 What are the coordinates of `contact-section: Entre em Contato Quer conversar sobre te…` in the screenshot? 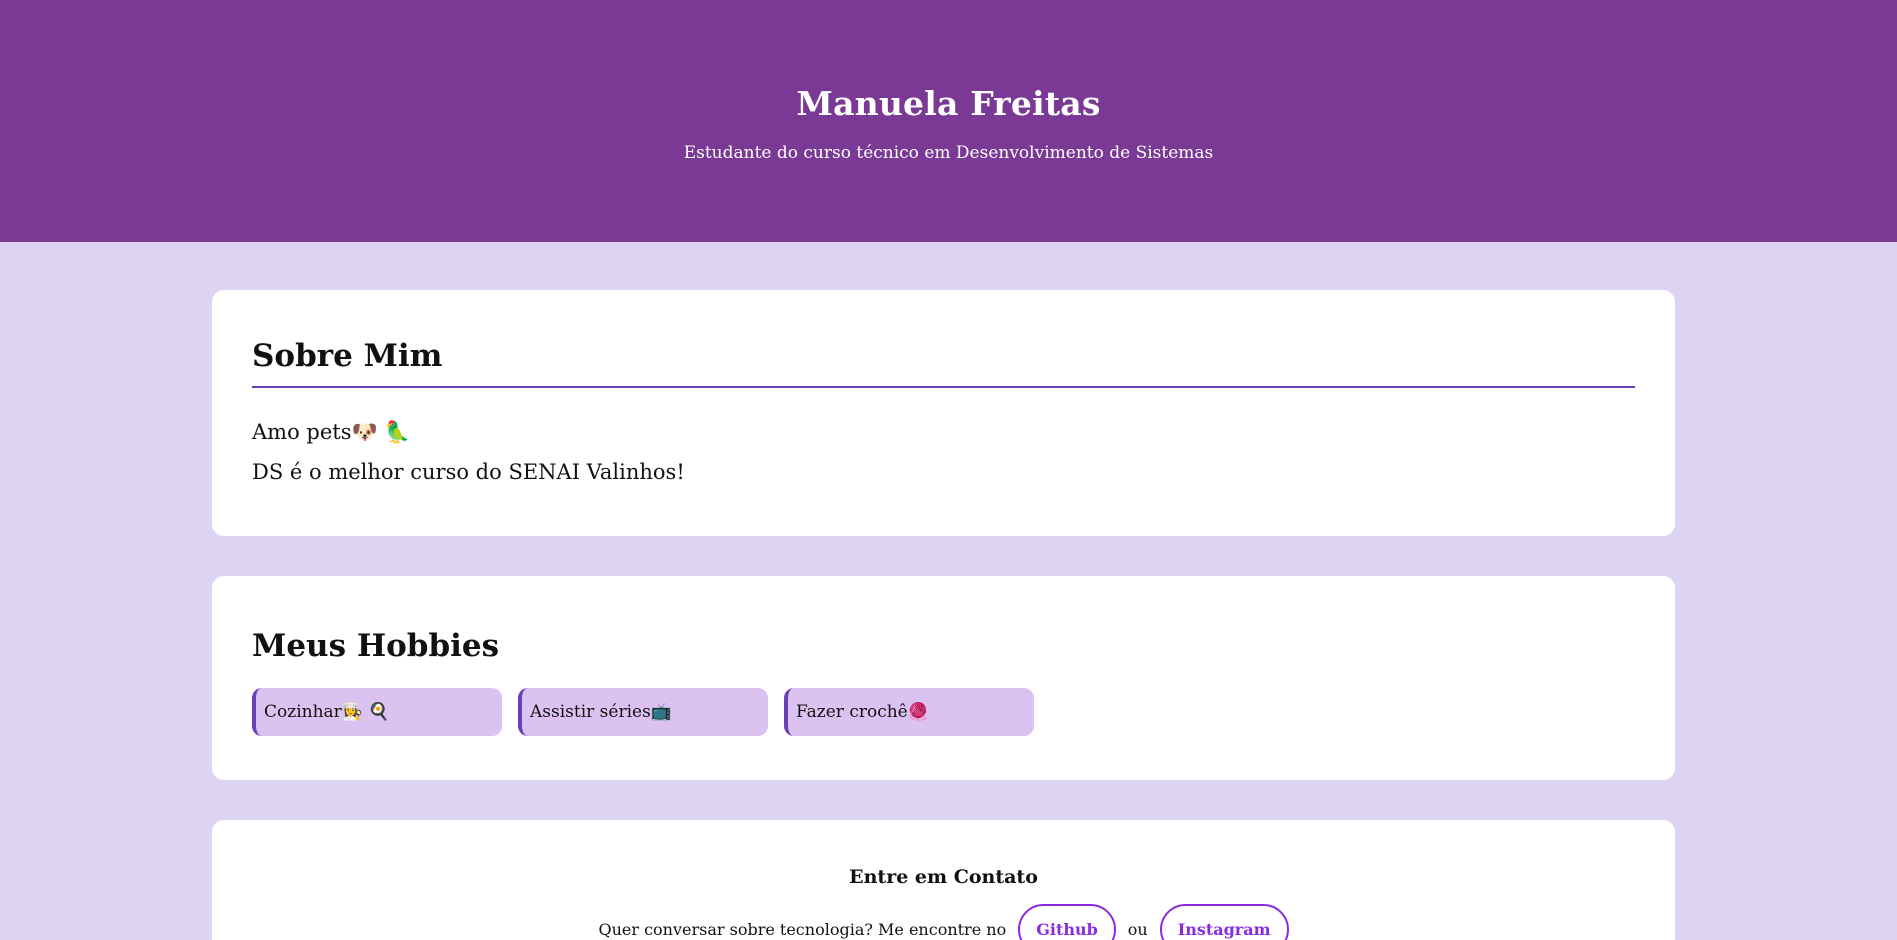 It's located at (943, 880).